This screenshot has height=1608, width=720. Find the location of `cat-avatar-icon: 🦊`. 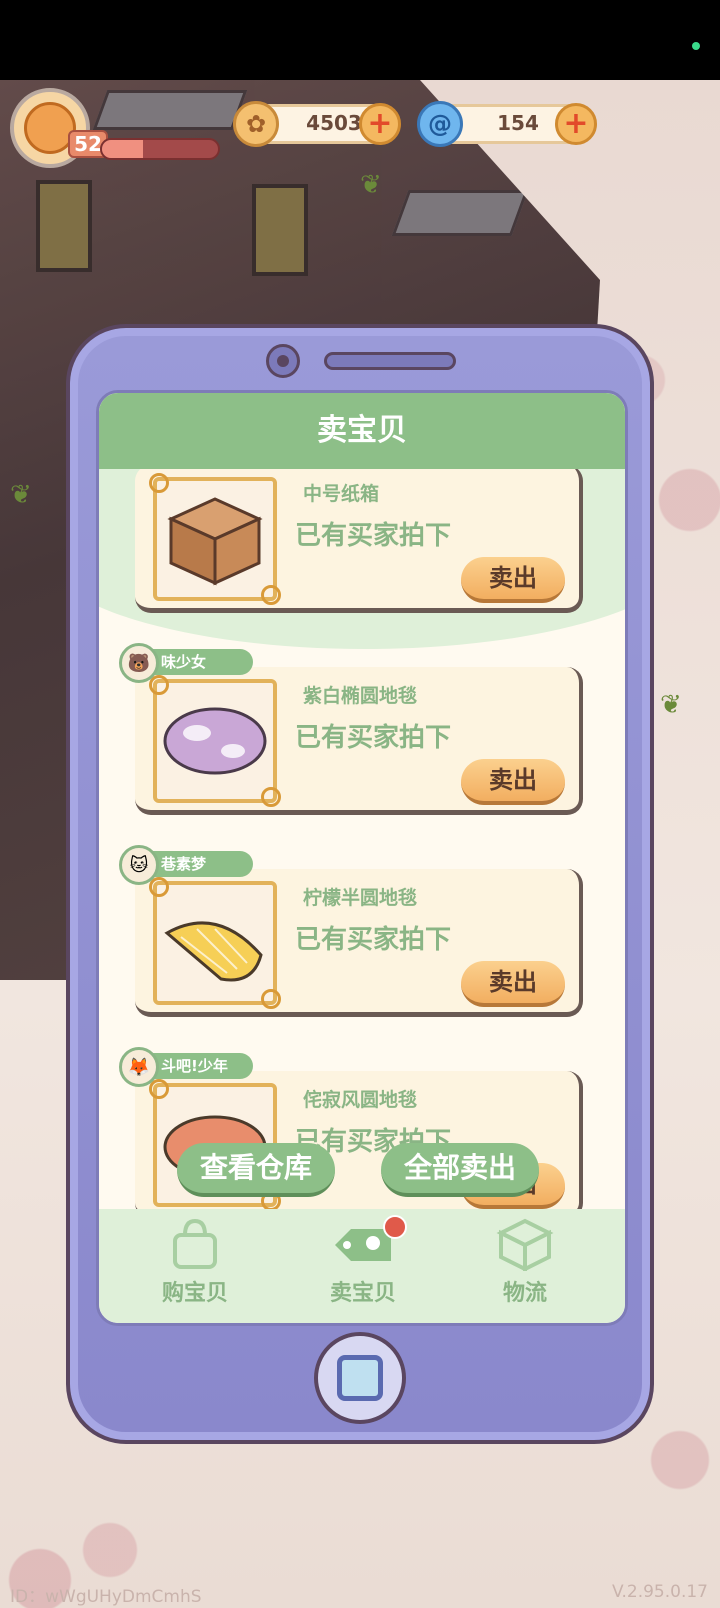

cat-avatar-icon: 🦊 is located at coordinates (139, 1067).